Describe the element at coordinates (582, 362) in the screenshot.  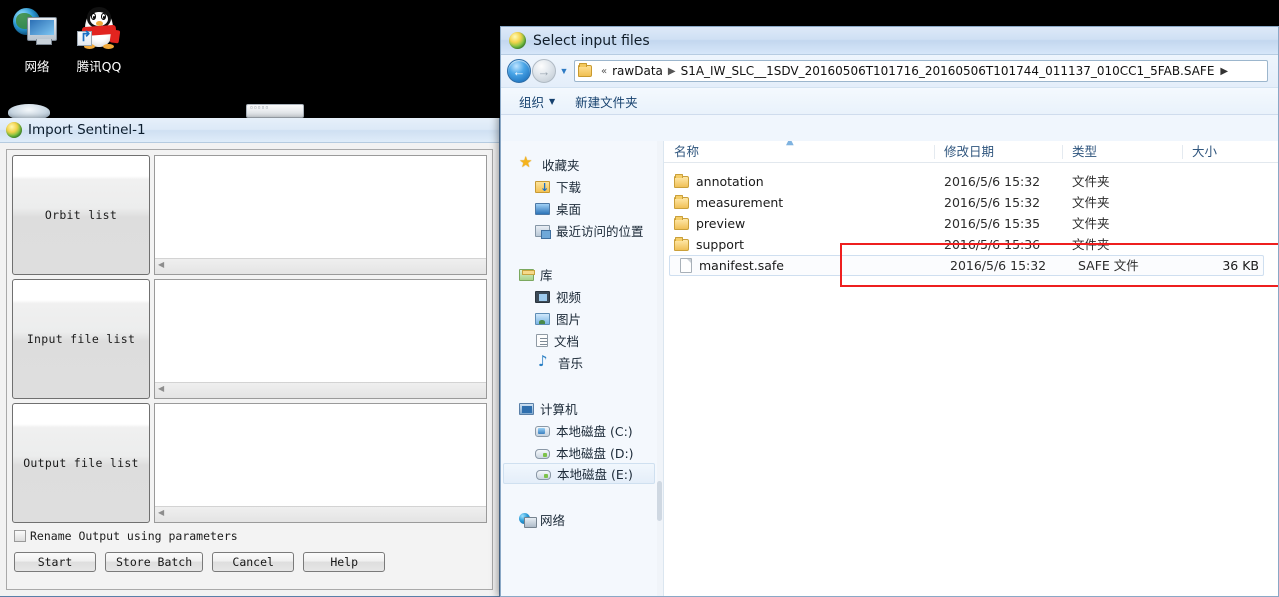
I see `sidebar-item-music: 音乐` at that location.